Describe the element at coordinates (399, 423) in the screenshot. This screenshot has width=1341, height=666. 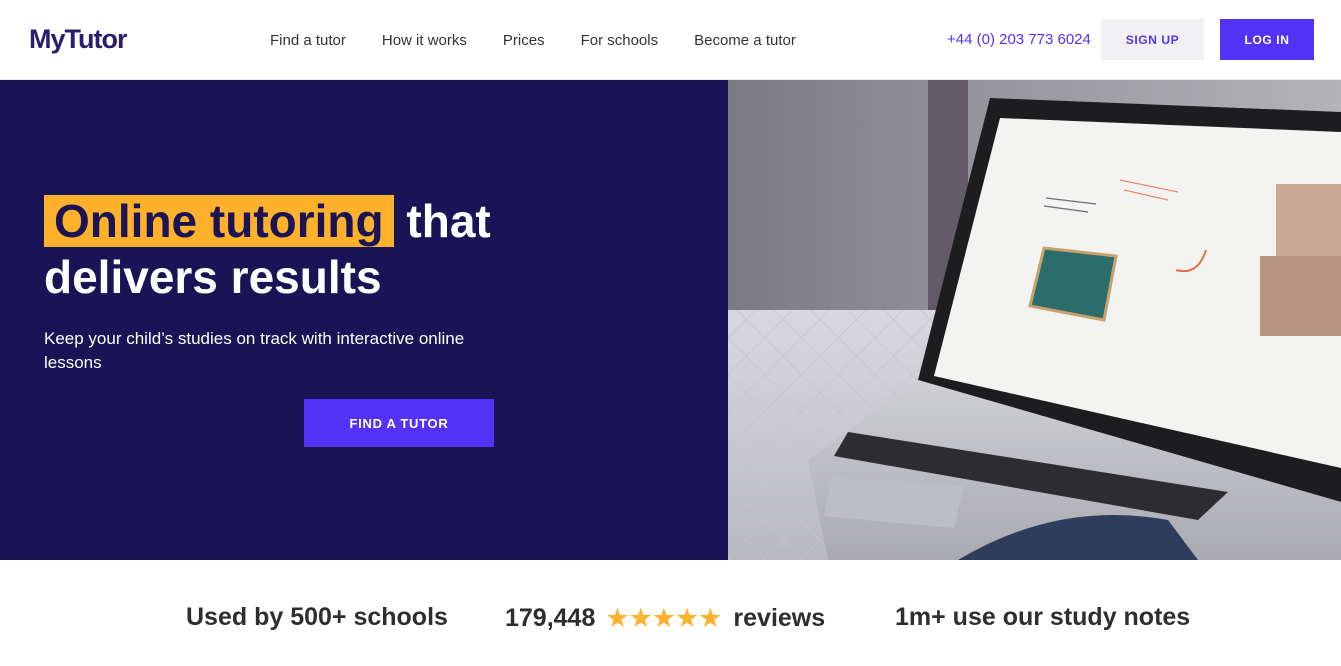
I see `find-a-tutor-button: FIND A TUTOR` at that location.